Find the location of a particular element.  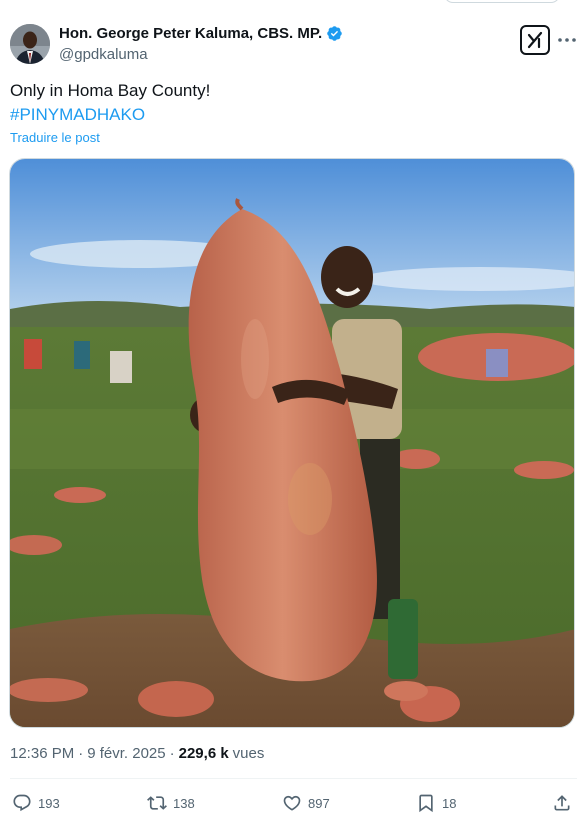

repost-icon is located at coordinates (157, 803).